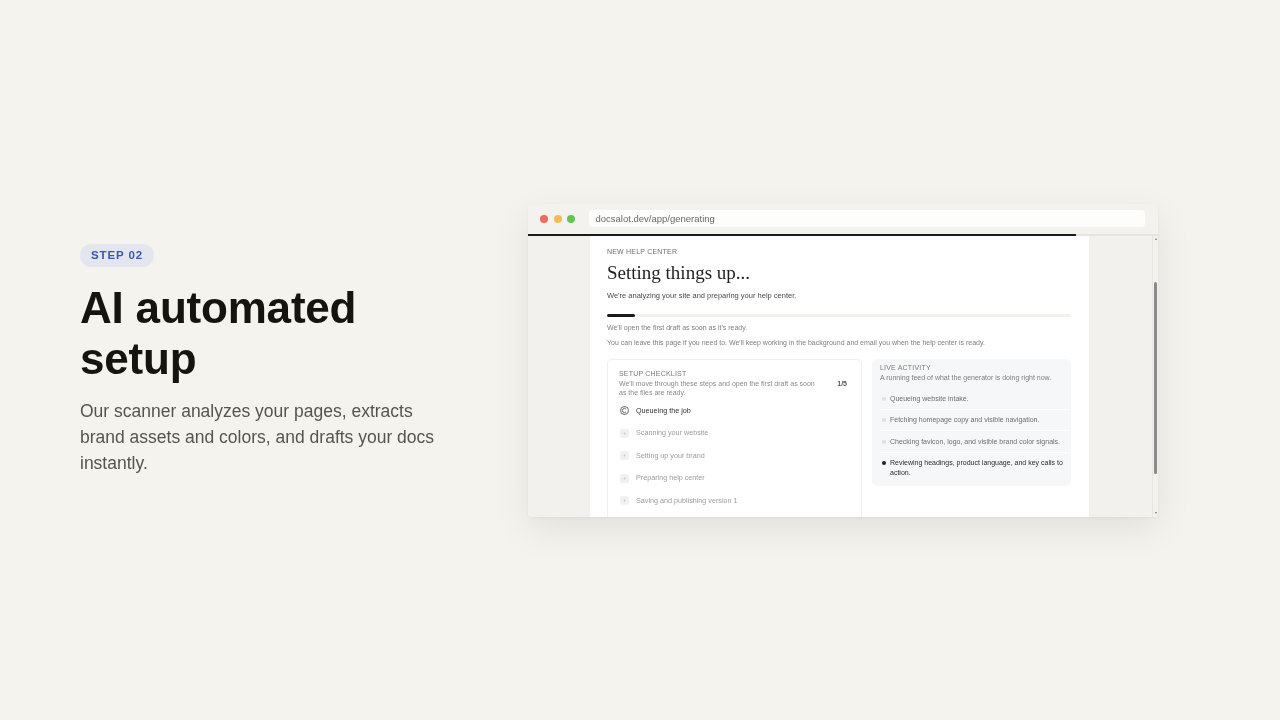 The height and width of the screenshot is (720, 1280). I want to click on description-text: Our scanner analyzes your pages, extracts brand assets and colors, and drafts your docs instantly., so click(258, 437).